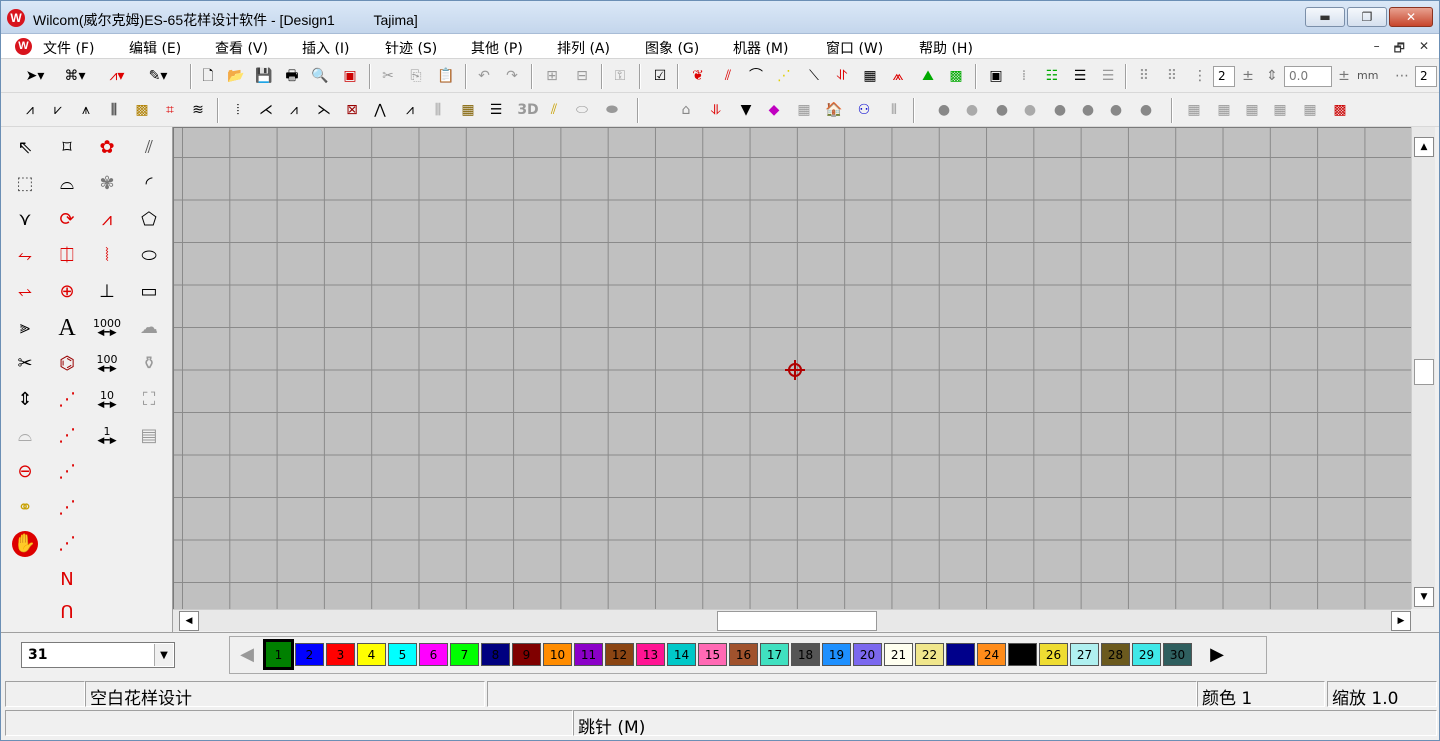 Image resolution: width=1440 pixels, height=741 pixels. What do you see at coordinates (67, 184) in the screenshot?
I see `curve-node-icon: ⌓` at bounding box center [67, 184].